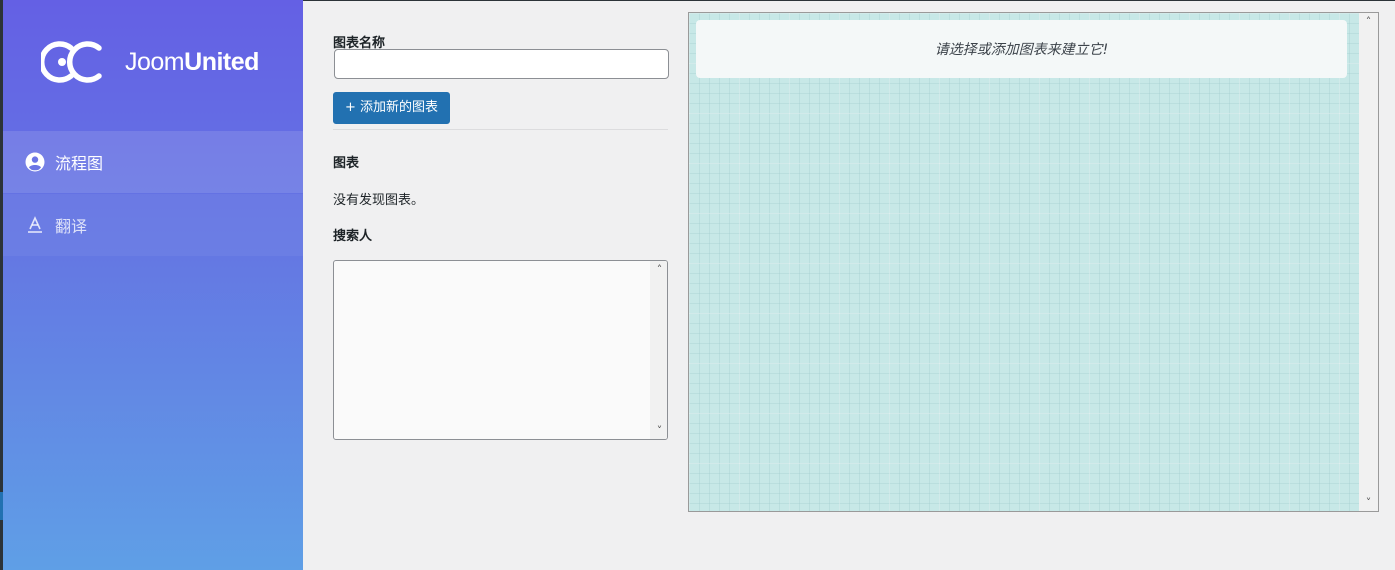 This screenshot has width=1395, height=570. What do you see at coordinates (35, 162) in the screenshot?
I see `user-circle-icon` at bounding box center [35, 162].